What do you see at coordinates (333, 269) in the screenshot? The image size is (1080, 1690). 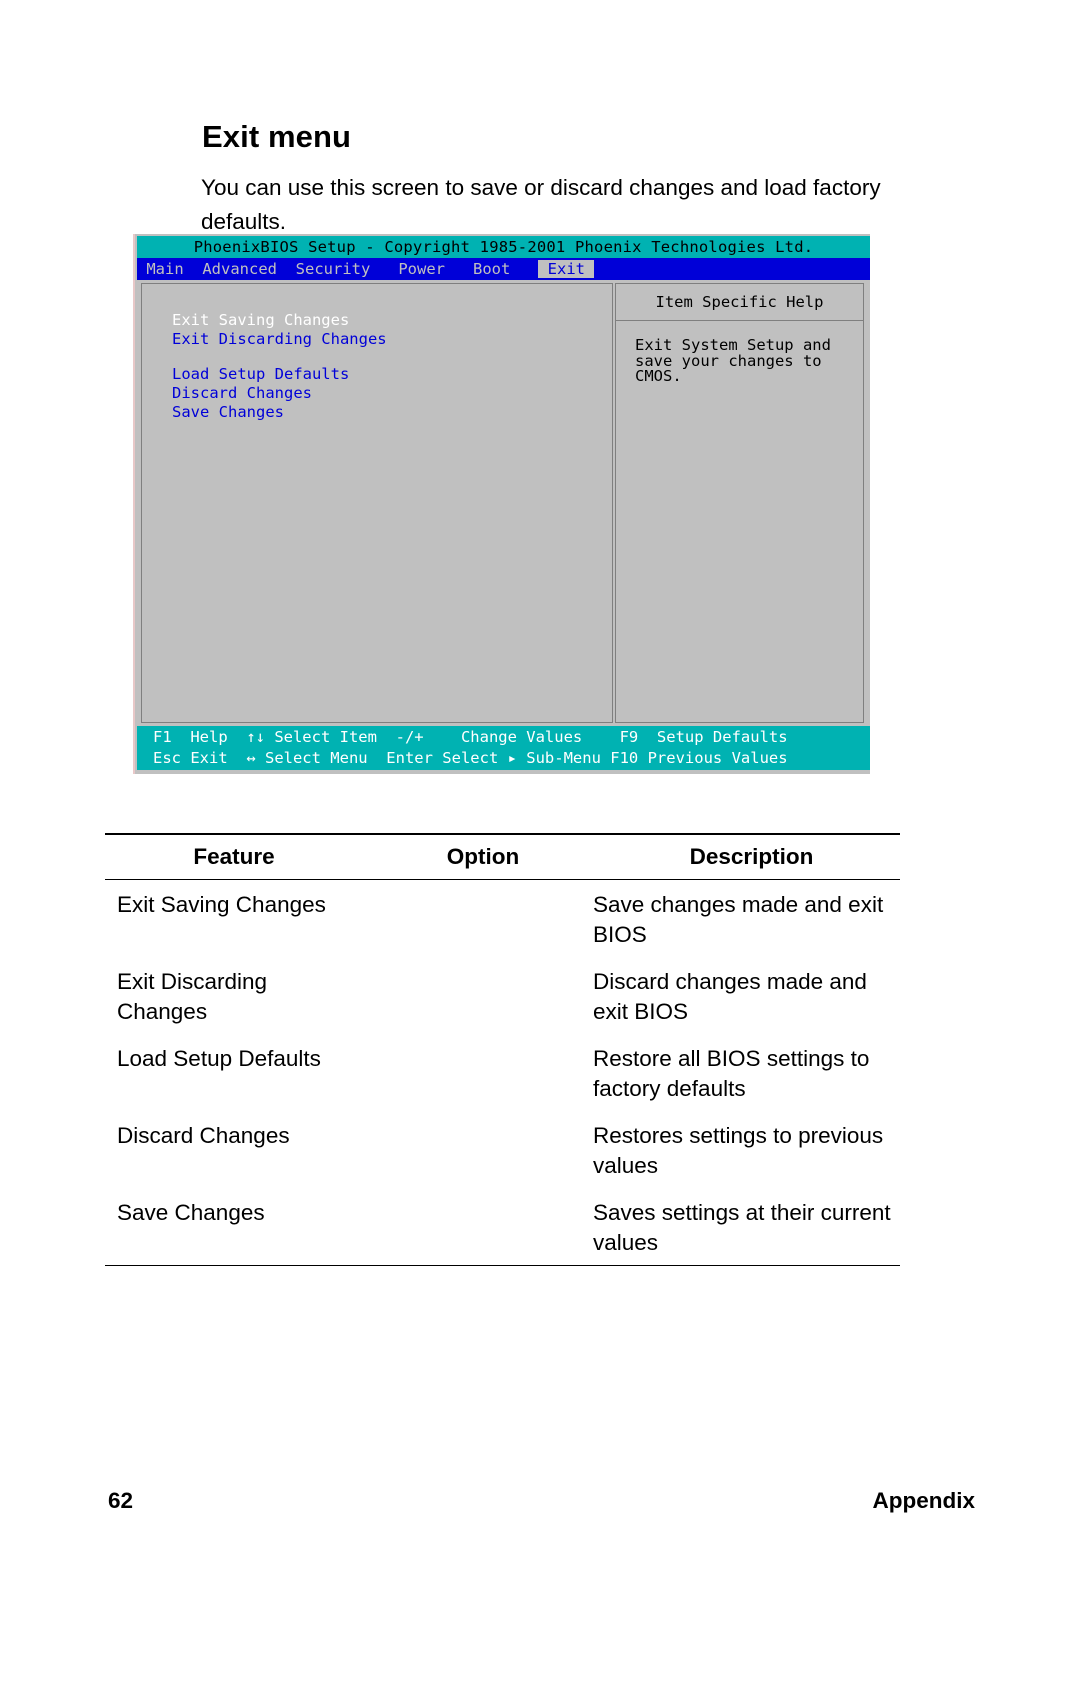 I see `bios-tab-security: Security` at bounding box center [333, 269].